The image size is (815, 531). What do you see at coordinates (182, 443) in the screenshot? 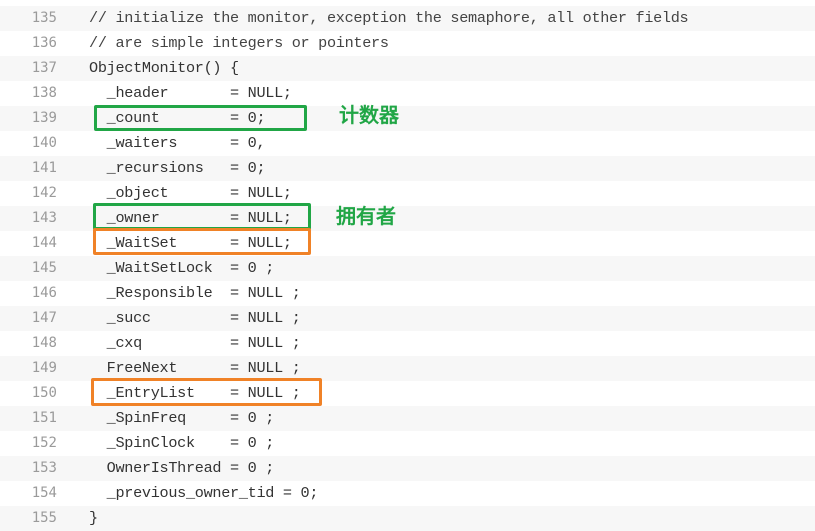
I see `line-code: _SpinClock = 0 ;` at bounding box center [182, 443].